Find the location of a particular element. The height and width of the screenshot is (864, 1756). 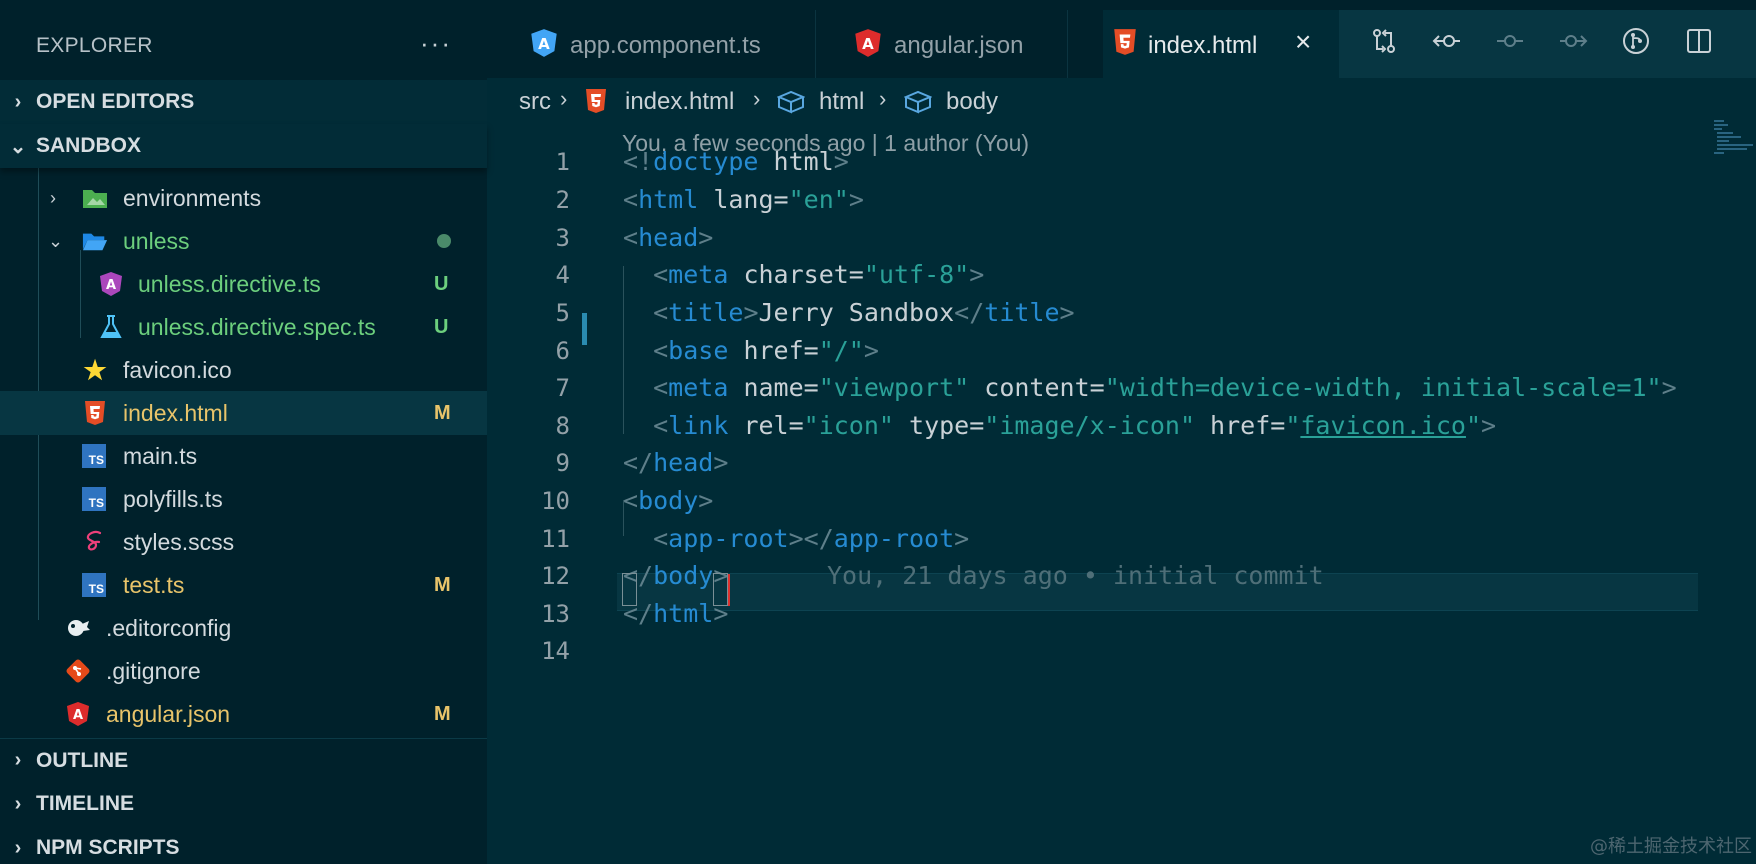

line-number: 3 is located at coordinates (562, 238).